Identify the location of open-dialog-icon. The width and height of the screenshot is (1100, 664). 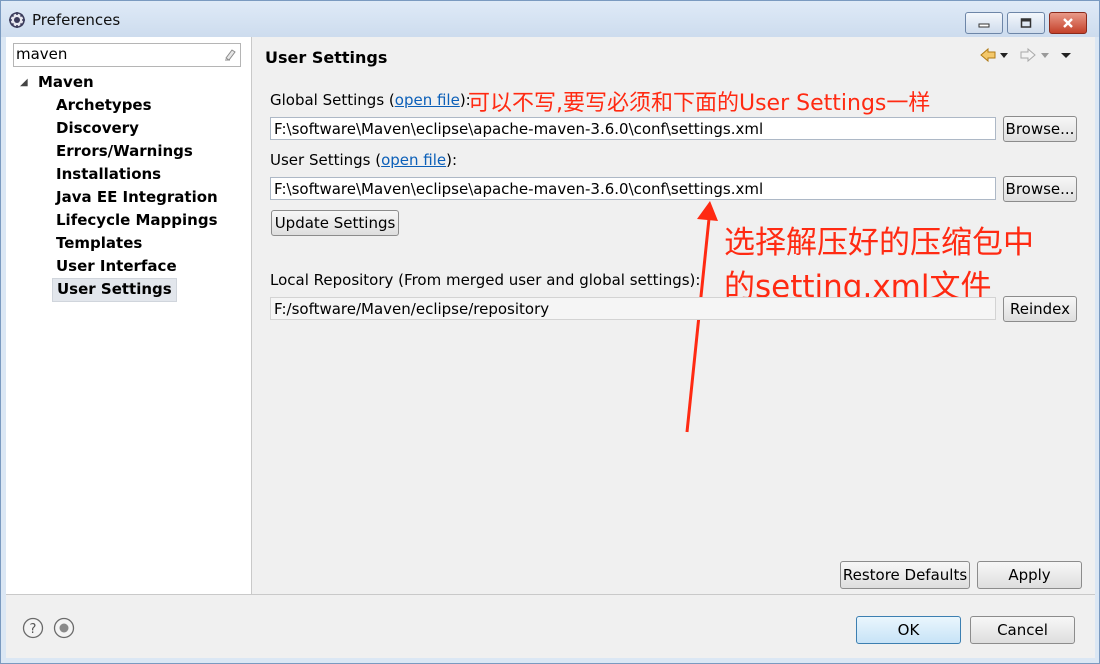
(64, 628).